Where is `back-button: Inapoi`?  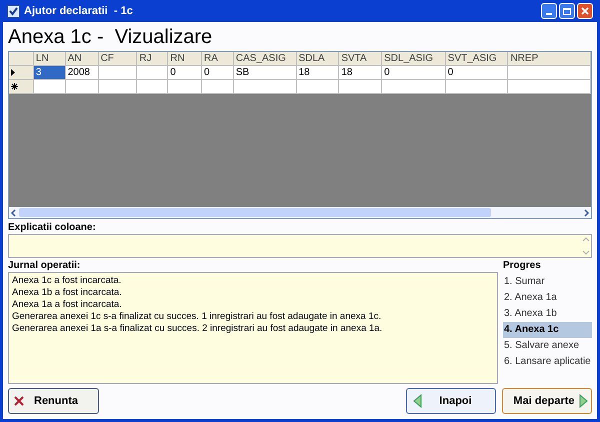
back-button: Inapoi is located at coordinates (451, 401).